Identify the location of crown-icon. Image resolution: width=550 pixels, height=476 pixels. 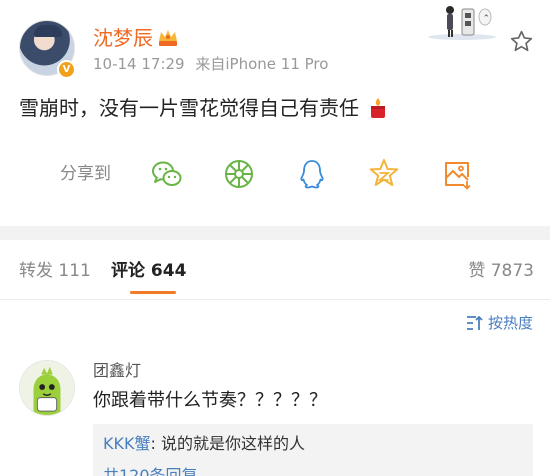
(168, 38).